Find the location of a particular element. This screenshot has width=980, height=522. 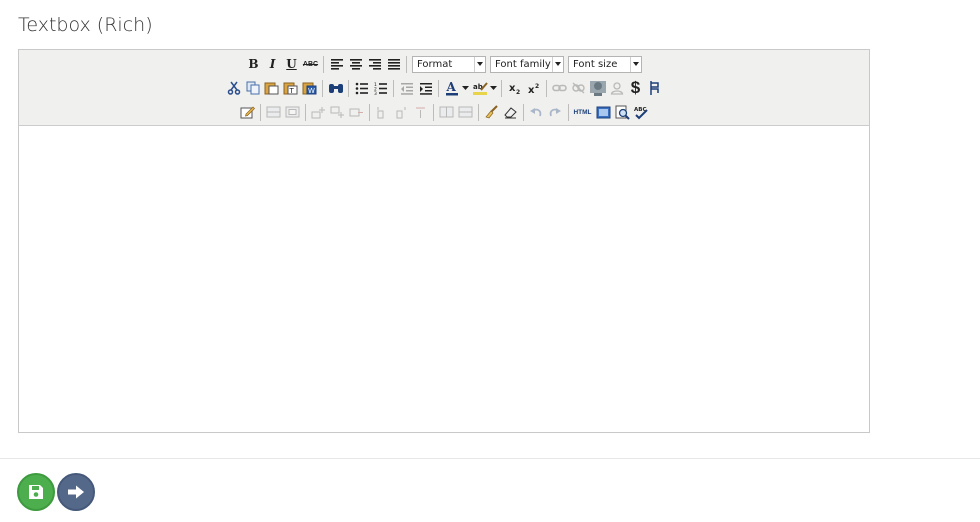

italic-icon: I is located at coordinates (272, 64).